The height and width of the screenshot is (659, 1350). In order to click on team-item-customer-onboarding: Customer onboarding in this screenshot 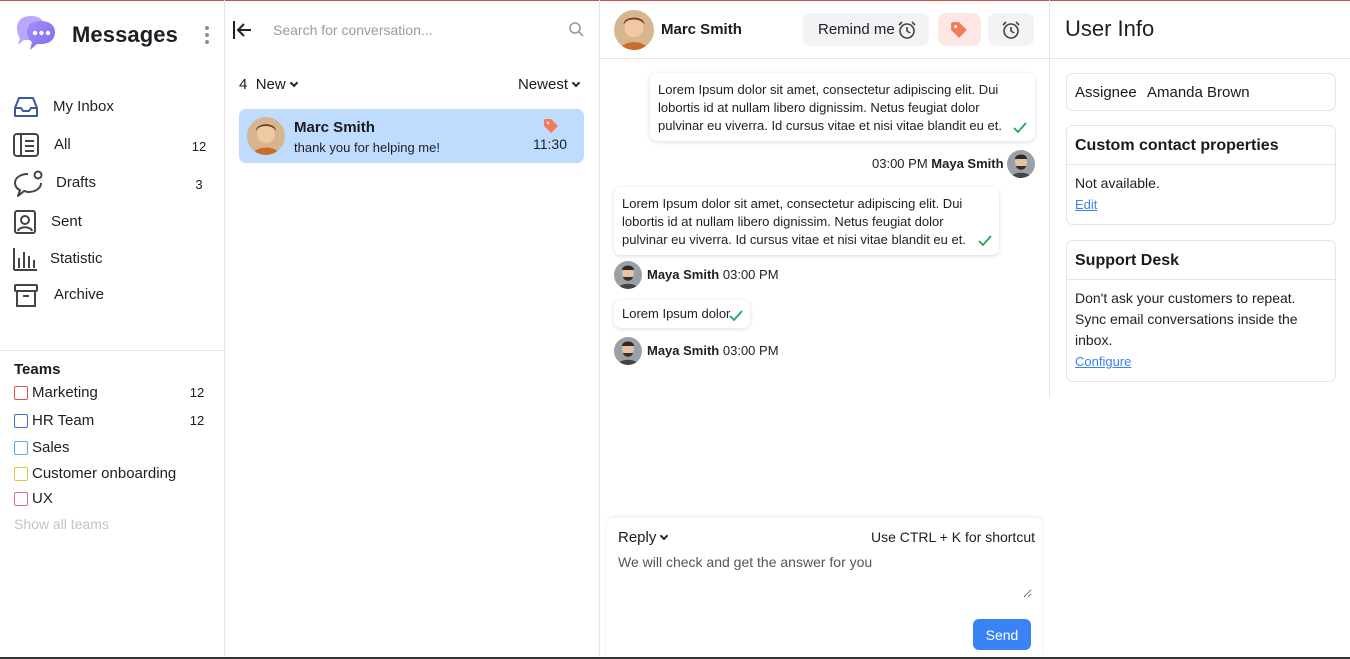, I will do `click(112, 474)`.